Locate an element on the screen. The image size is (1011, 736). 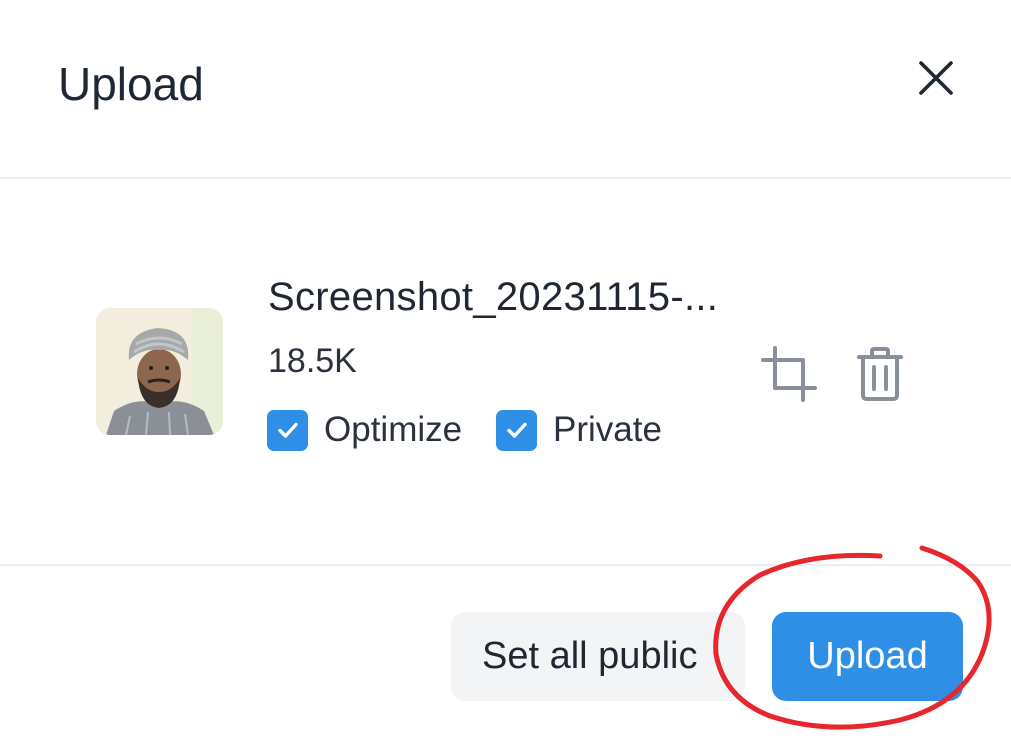
optimize-option: Optimize is located at coordinates (364, 430).